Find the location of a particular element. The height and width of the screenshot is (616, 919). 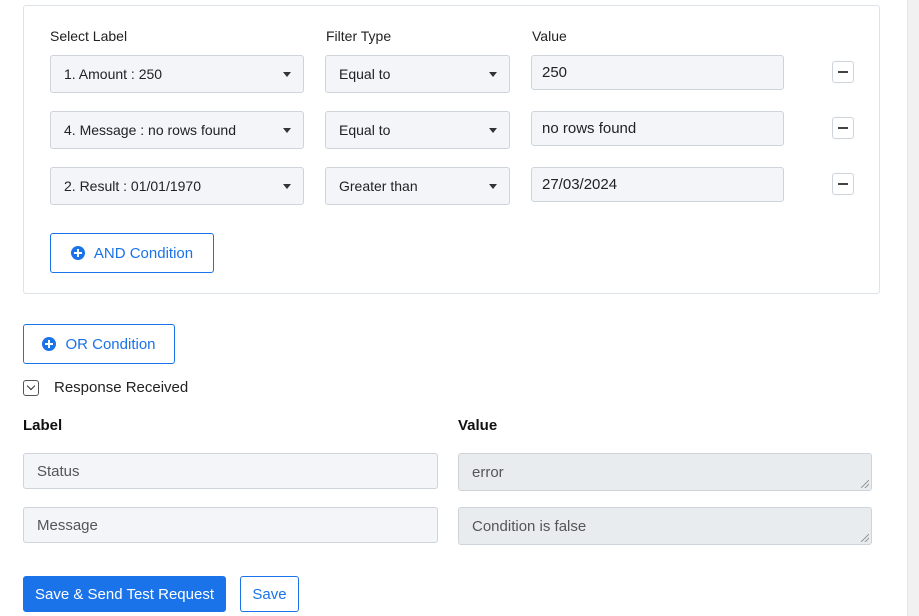

select-label-dropdown-2: 4. Message : no rows found is located at coordinates (177, 130).